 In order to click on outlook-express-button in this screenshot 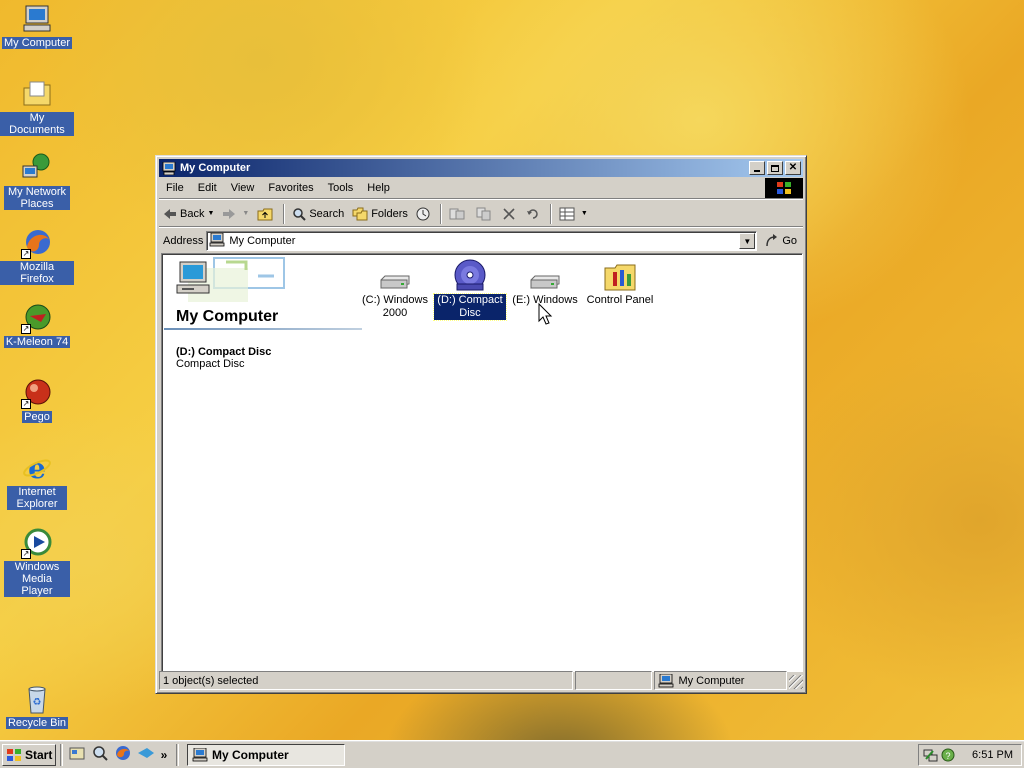, I will do `click(146, 755)`.